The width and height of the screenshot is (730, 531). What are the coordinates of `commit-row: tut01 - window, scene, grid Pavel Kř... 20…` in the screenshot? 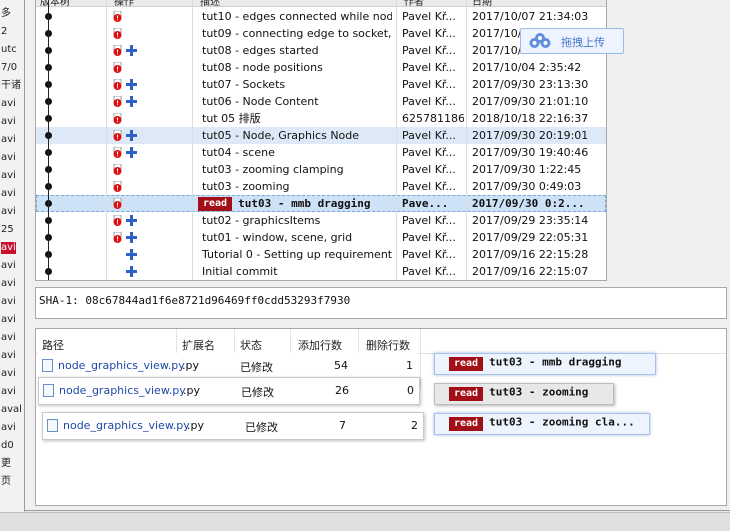 It's located at (321, 237).